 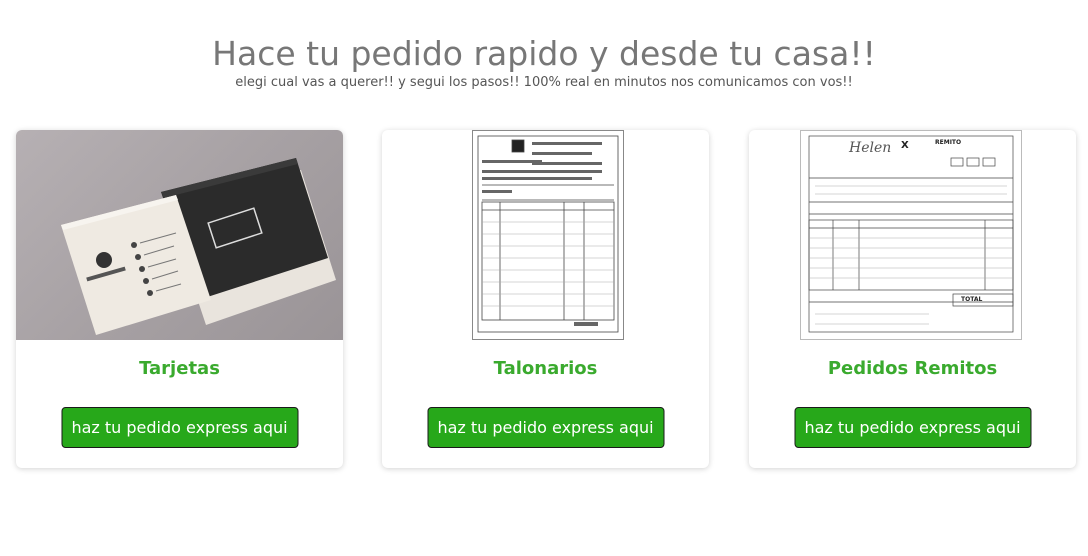 I want to click on page-title: Hace tu pedido rapido y desde tu casa!!, so click(x=544, y=53).